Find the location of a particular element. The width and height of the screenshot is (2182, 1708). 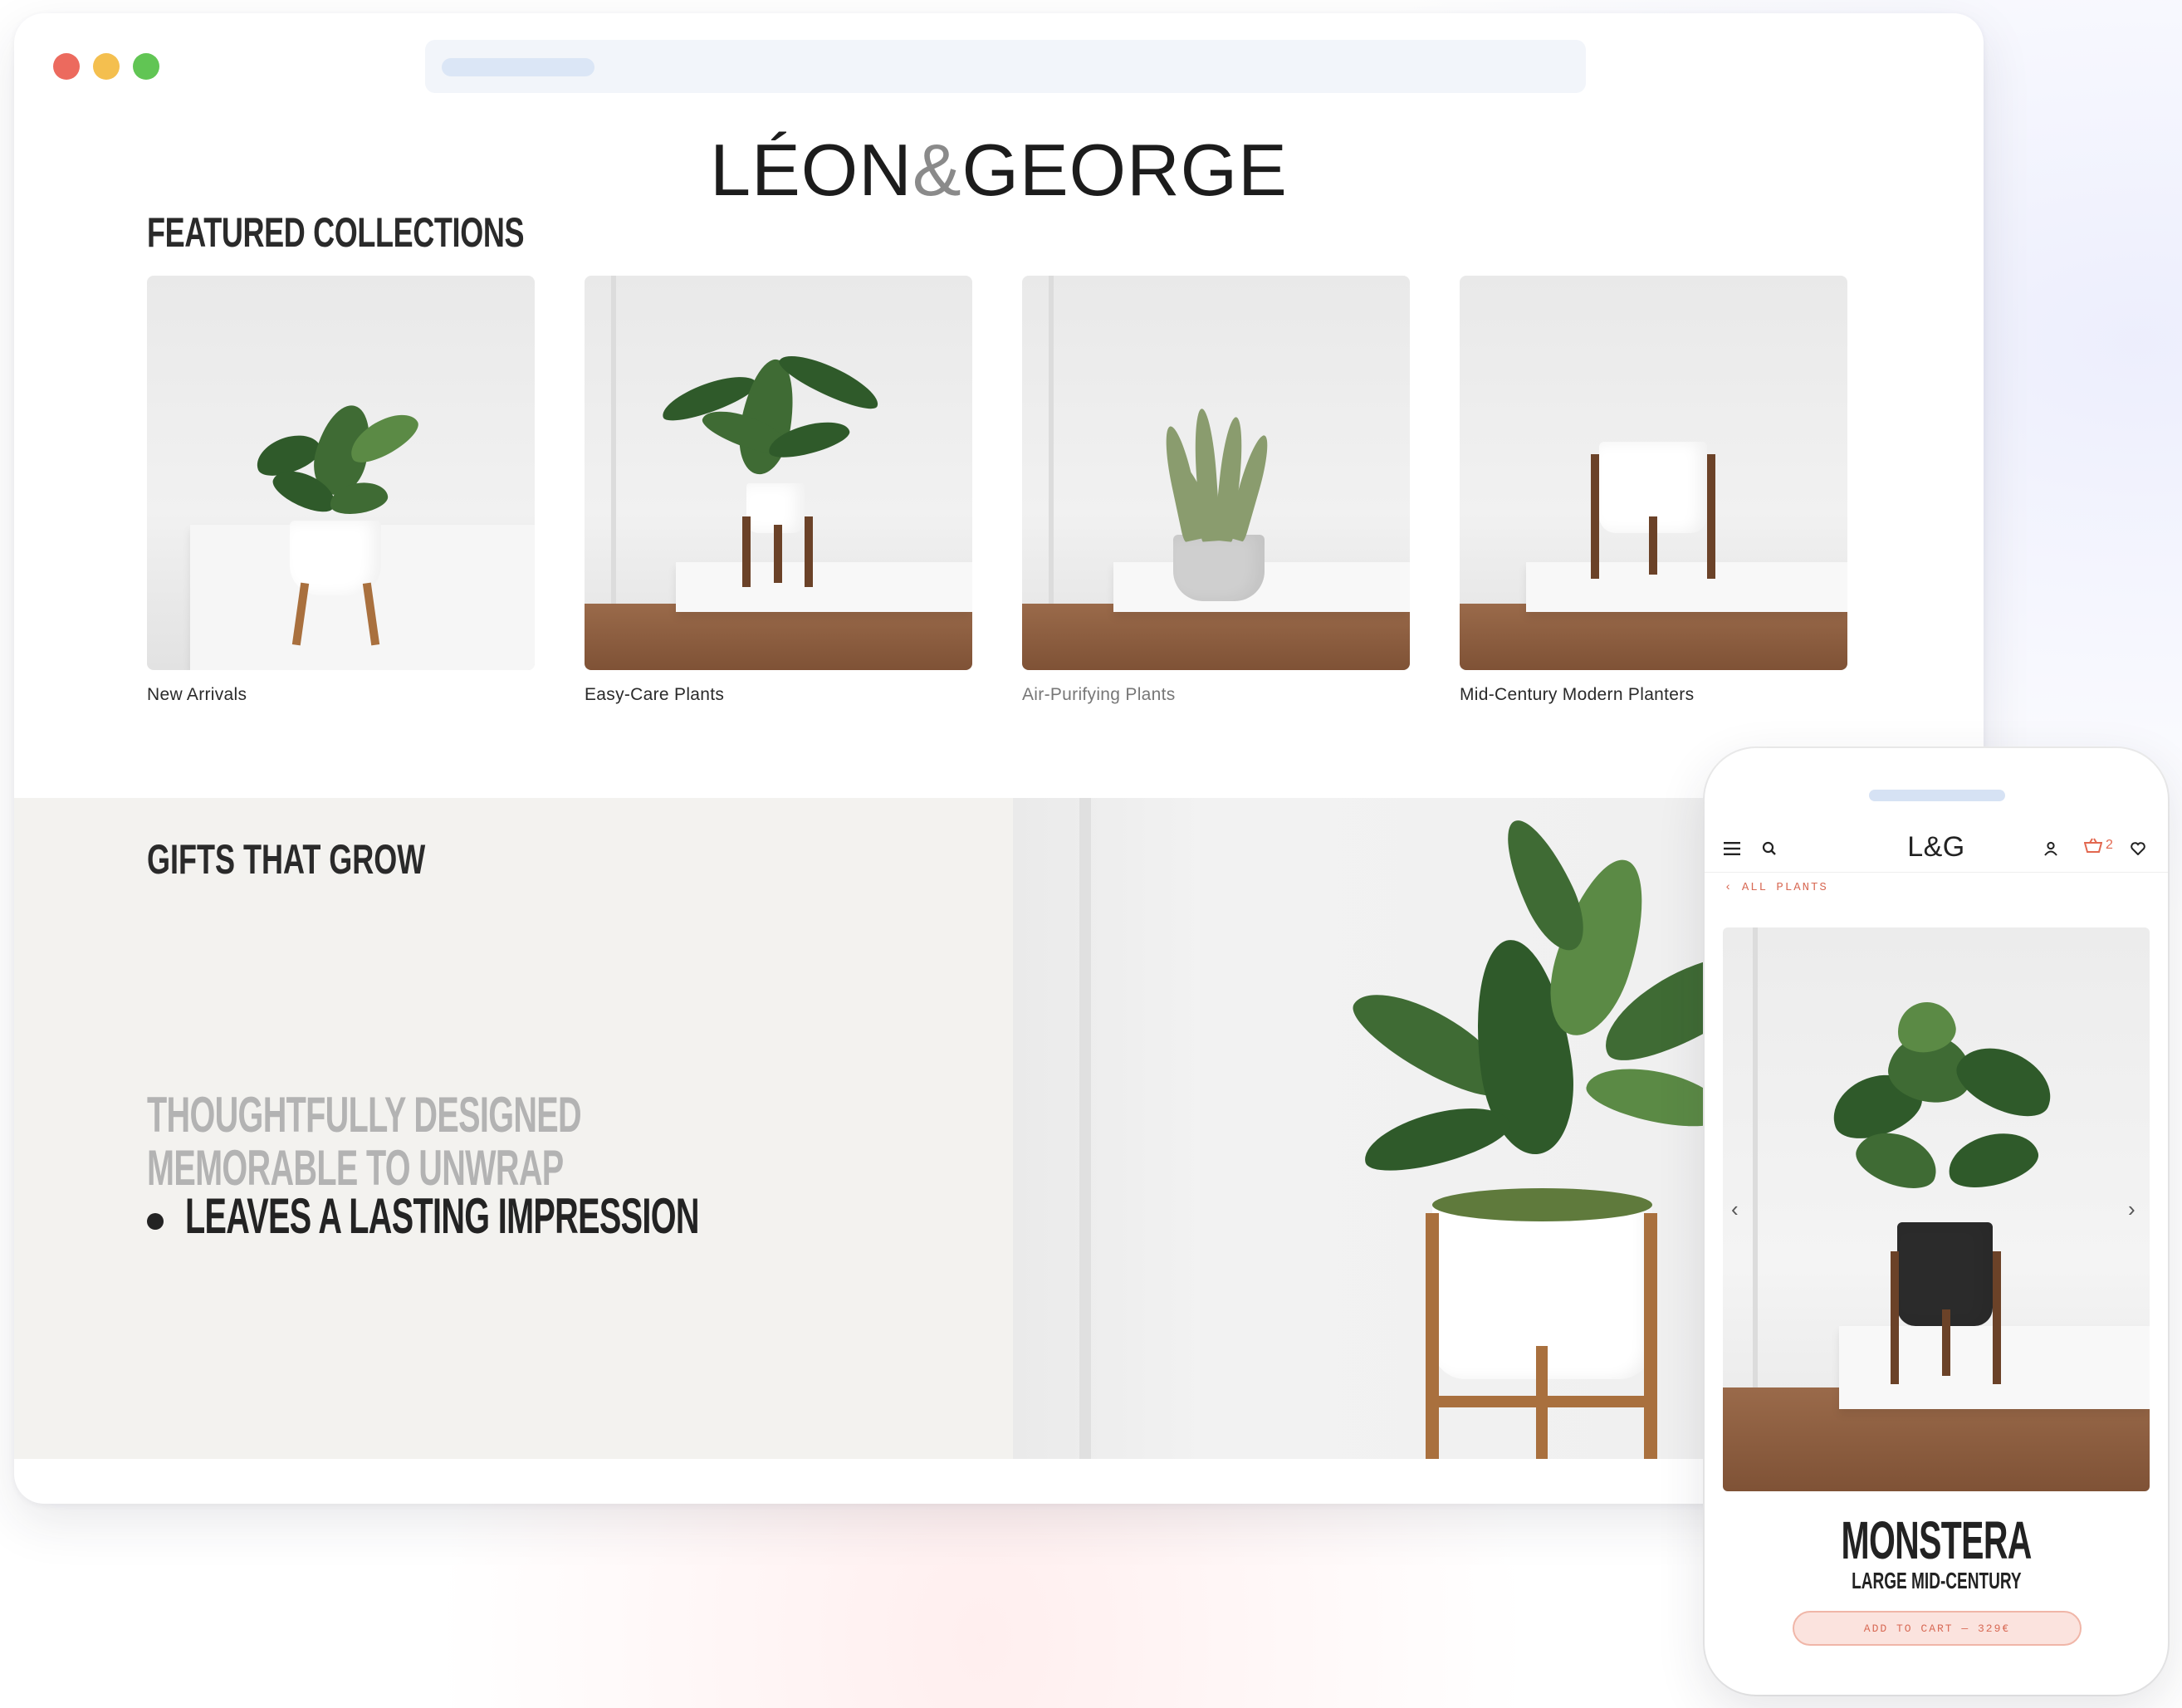

gift-feature-line-active: LEAVES A LASTING IMPRESSION is located at coordinates (442, 1216).